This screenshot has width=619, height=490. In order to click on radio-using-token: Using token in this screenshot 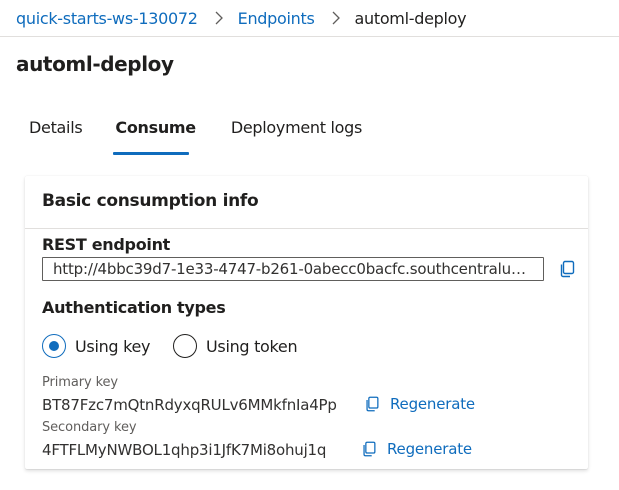, I will do `click(235, 346)`.